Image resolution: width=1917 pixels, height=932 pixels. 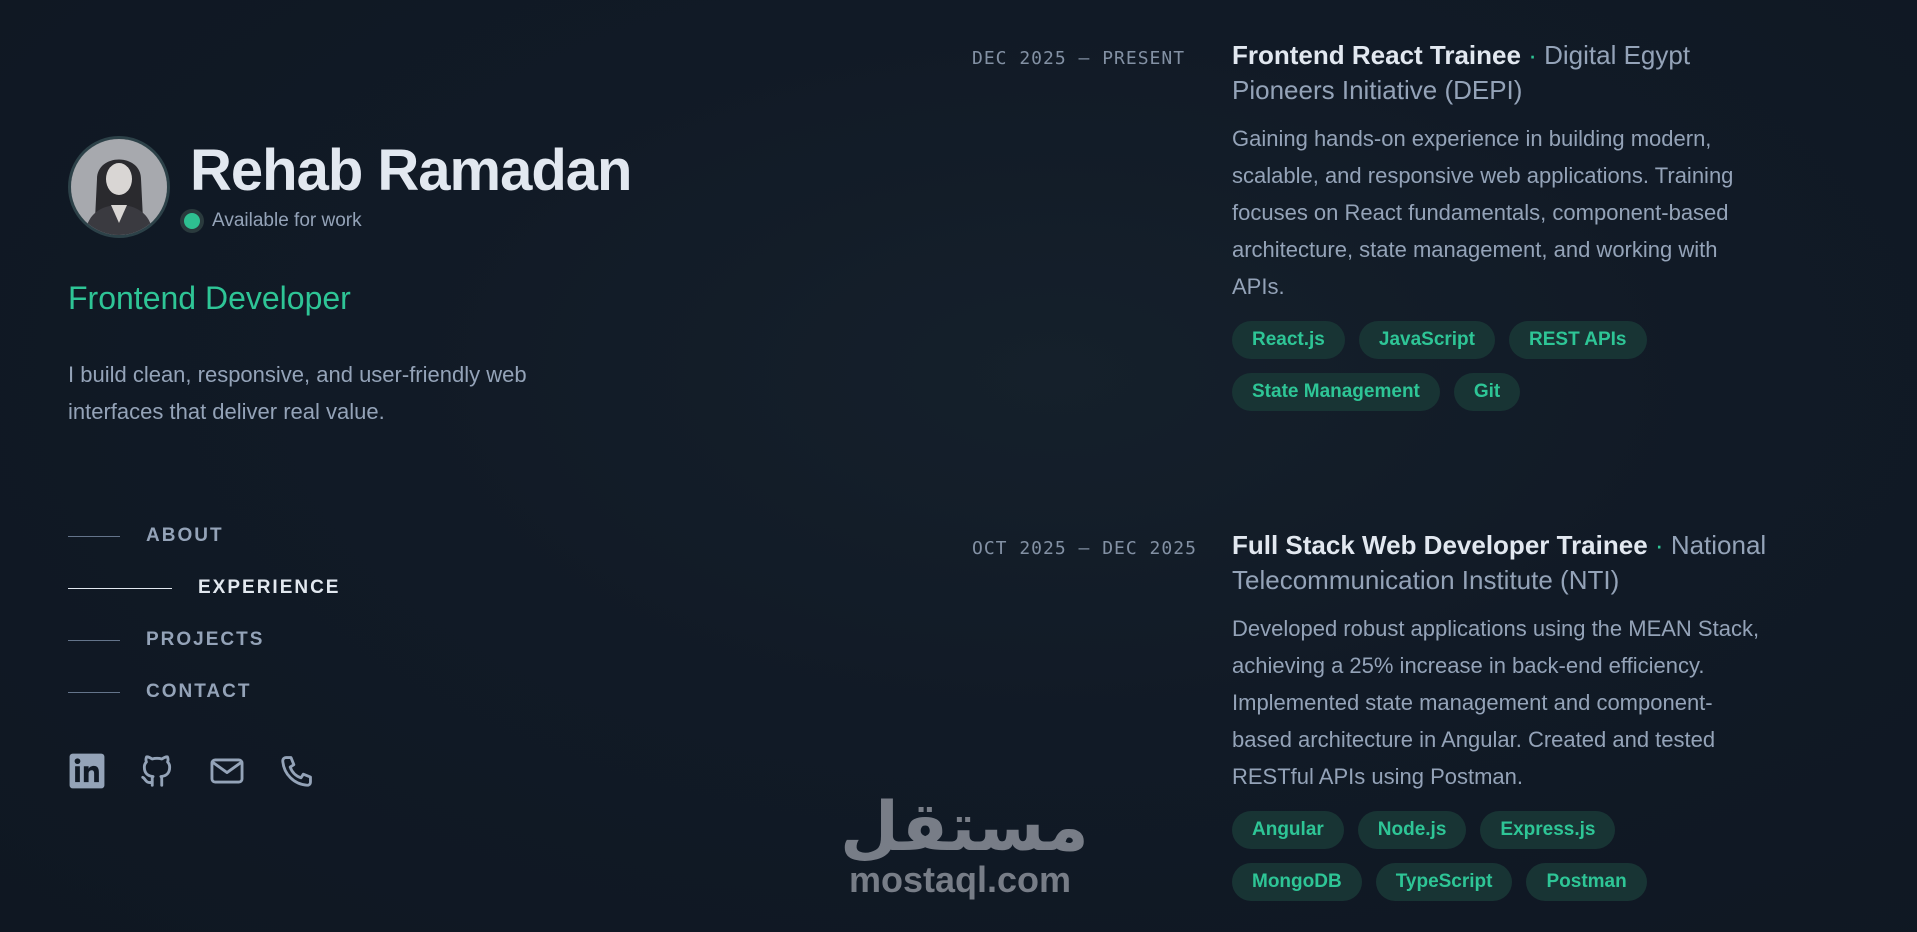 What do you see at coordinates (119, 187) in the screenshot?
I see `avatar` at bounding box center [119, 187].